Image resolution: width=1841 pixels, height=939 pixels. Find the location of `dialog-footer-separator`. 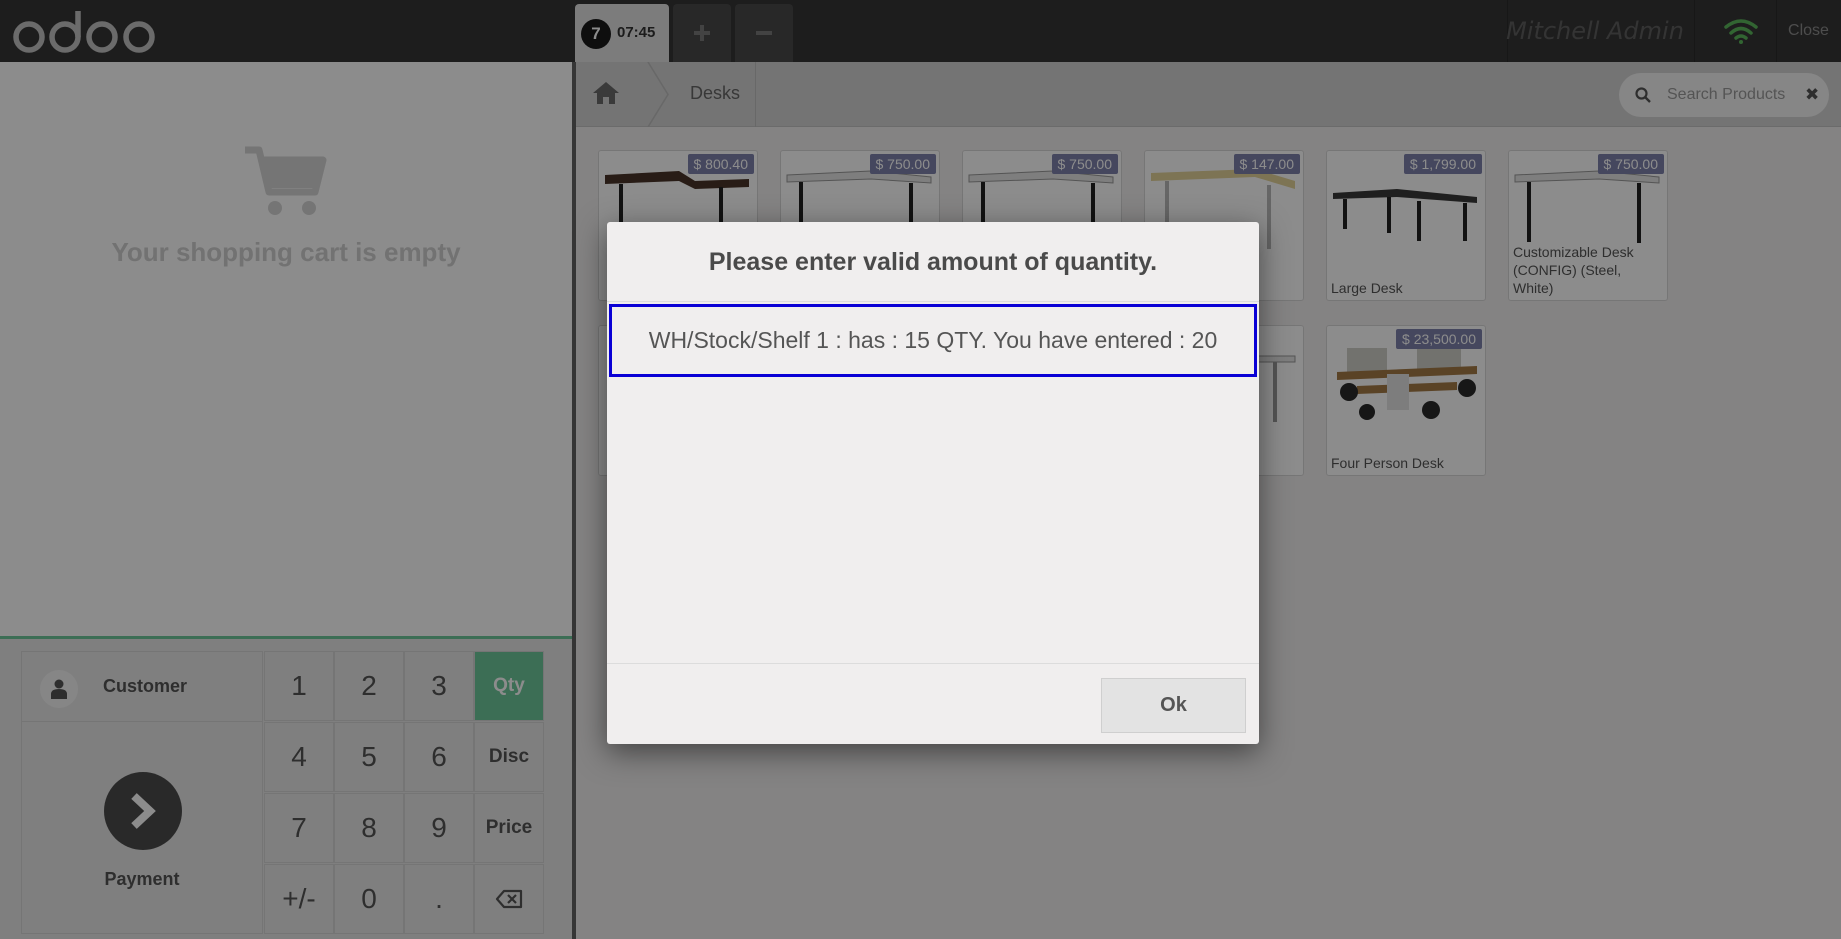

dialog-footer-separator is located at coordinates (933, 663).